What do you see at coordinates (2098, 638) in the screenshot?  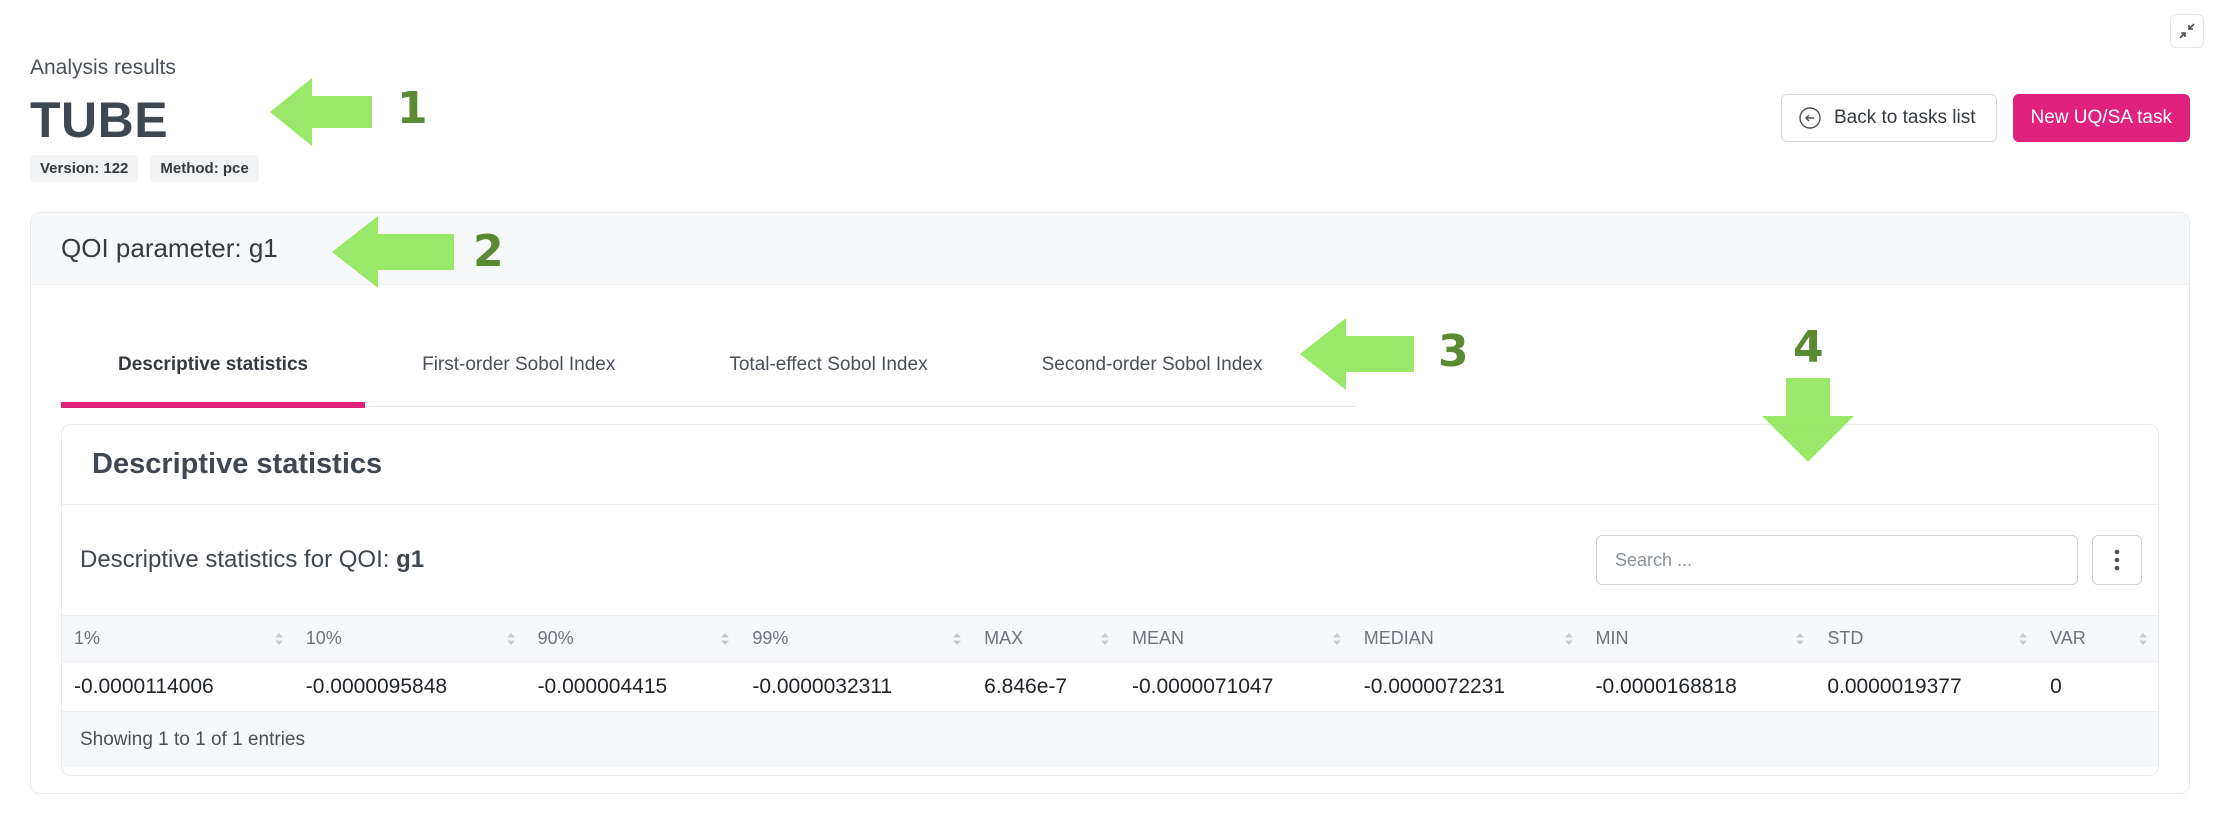 I see `column-header: VAR` at bounding box center [2098, 638].